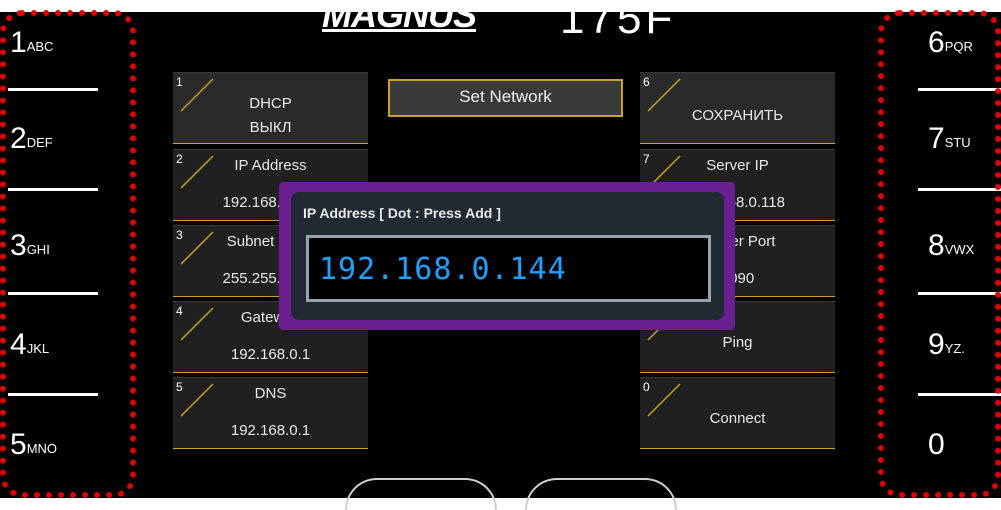 The width and height of the screenshot is (1001, 510). I want to click on dns-button: 5 DNS 192.168.0.1, so click(270, 413).